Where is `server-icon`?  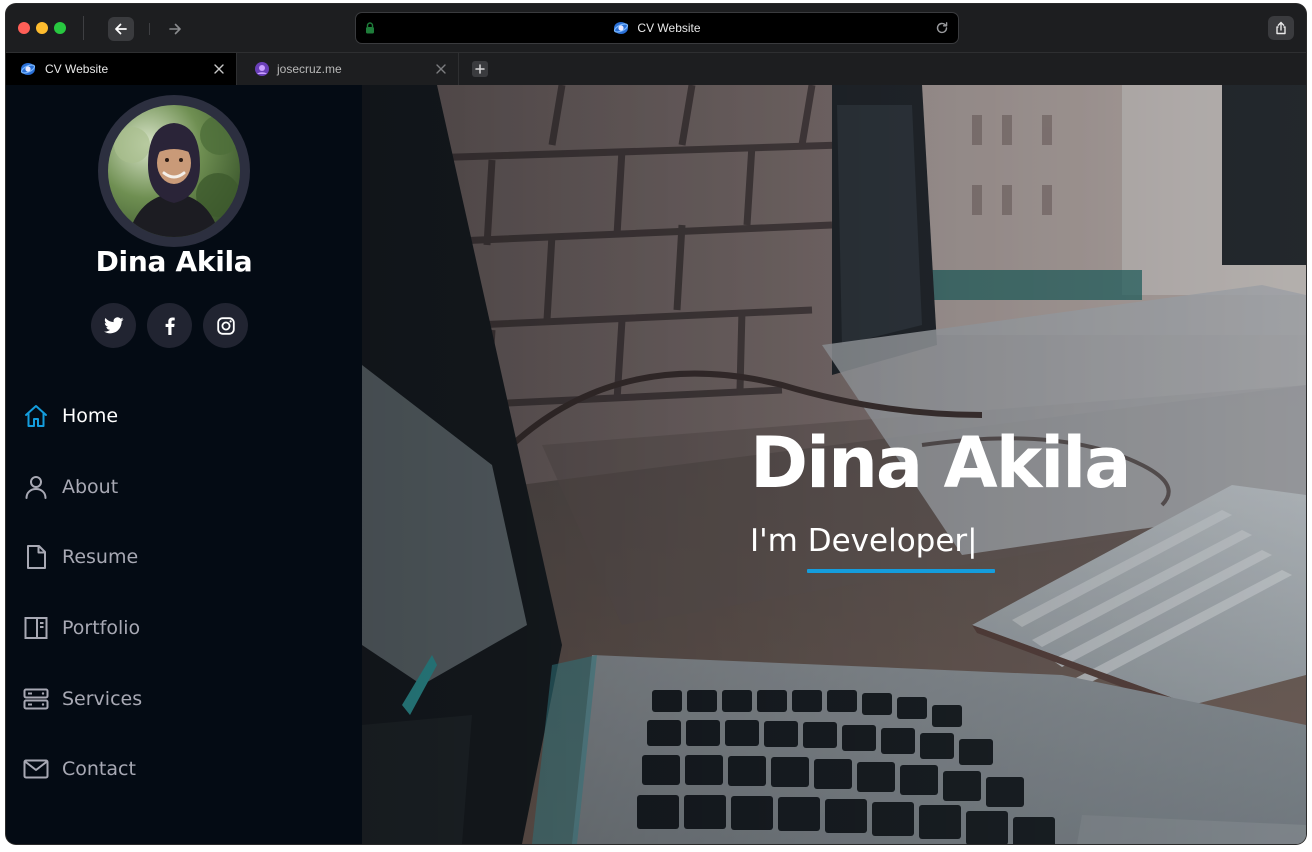 server-icon is located at coordinates (36, 699).